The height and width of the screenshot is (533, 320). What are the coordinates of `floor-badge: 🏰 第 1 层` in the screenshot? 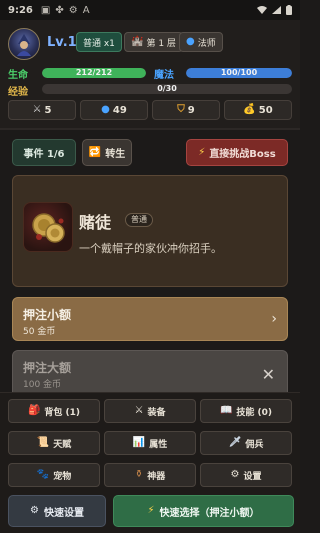 It's located at (153, 42).